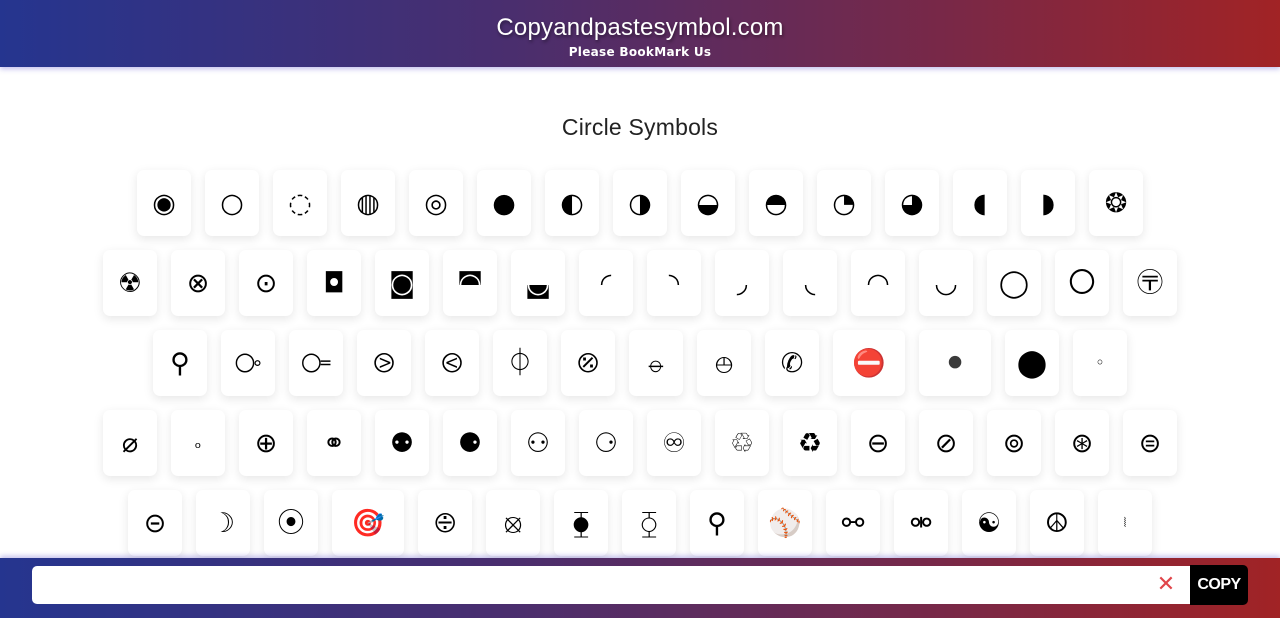  I want to click on symbol-tile: ⊗, so click(198, 283).